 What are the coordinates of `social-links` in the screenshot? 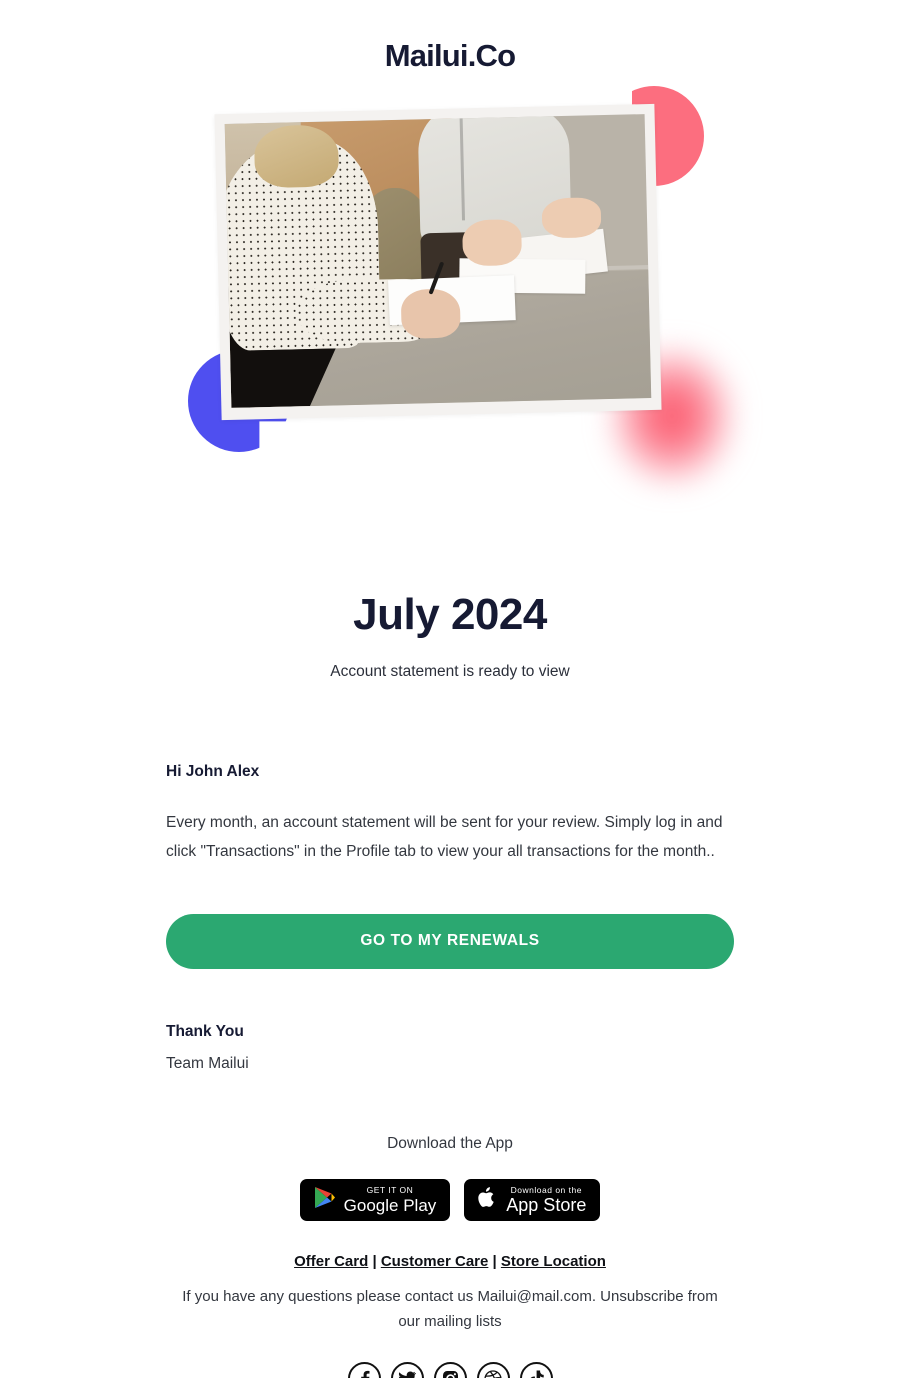 It's located at (450, 1370).